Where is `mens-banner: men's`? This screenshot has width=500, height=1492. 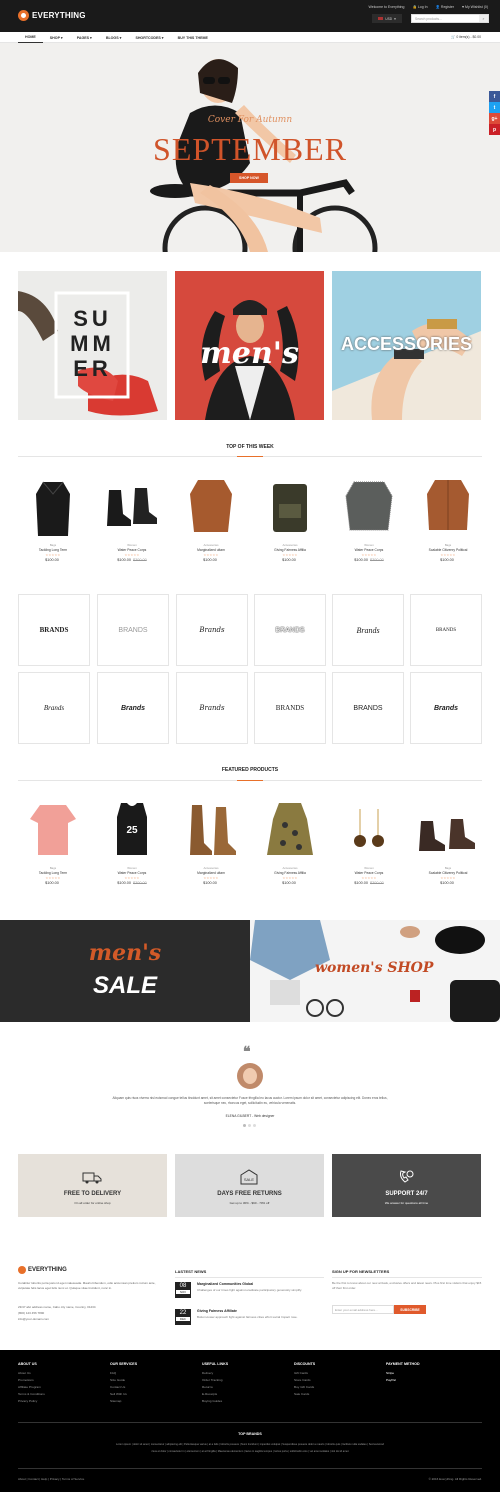
mens-banner: men's is located at coordinates (249, 345).